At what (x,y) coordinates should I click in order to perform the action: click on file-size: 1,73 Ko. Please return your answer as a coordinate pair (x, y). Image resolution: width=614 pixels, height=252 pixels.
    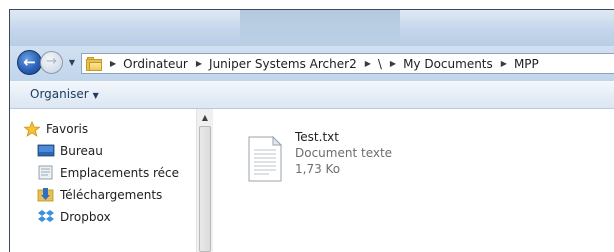
    Looking at the image, I should click on (318, 169).